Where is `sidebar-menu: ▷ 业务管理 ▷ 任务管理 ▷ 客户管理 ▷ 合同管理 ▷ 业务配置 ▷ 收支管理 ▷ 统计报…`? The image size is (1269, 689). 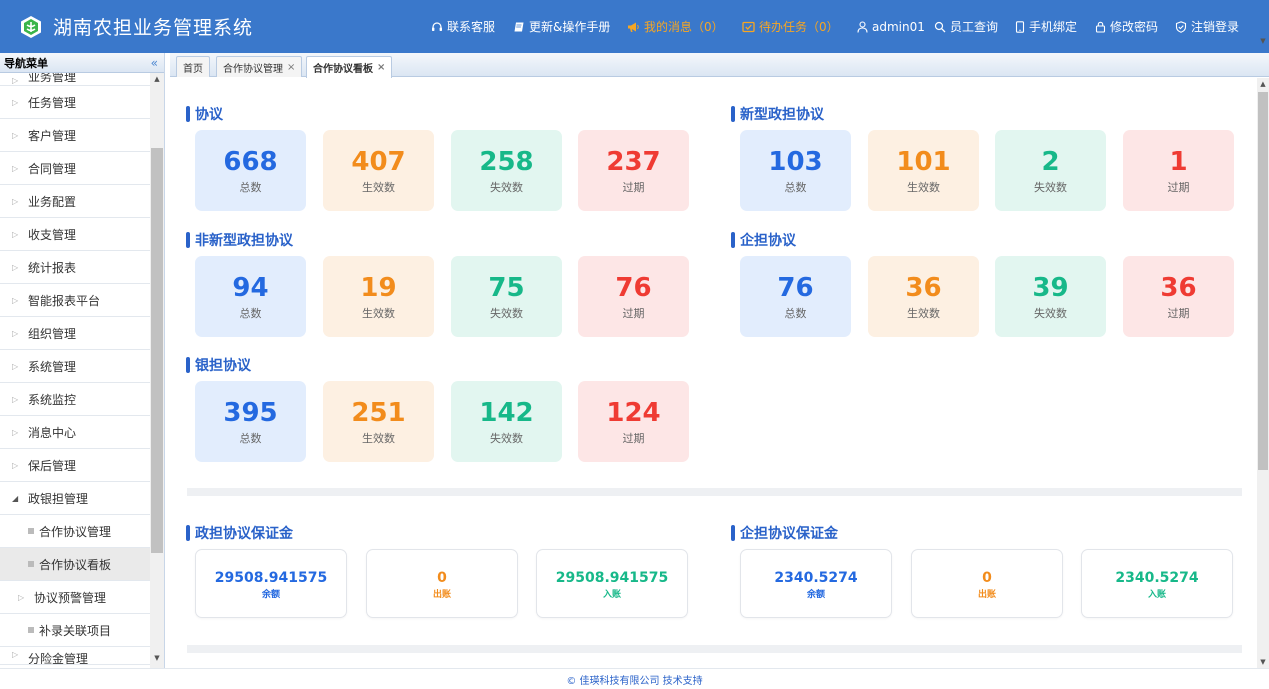
sidebar-menu: ▷ 业务管理 ▷ 任务管理 ▷ 客户管理 ▷ 合同管理 ▷ 业务配置 ▷ 收支管理 ▷ 统计报… is located at coordinates (75, 370).